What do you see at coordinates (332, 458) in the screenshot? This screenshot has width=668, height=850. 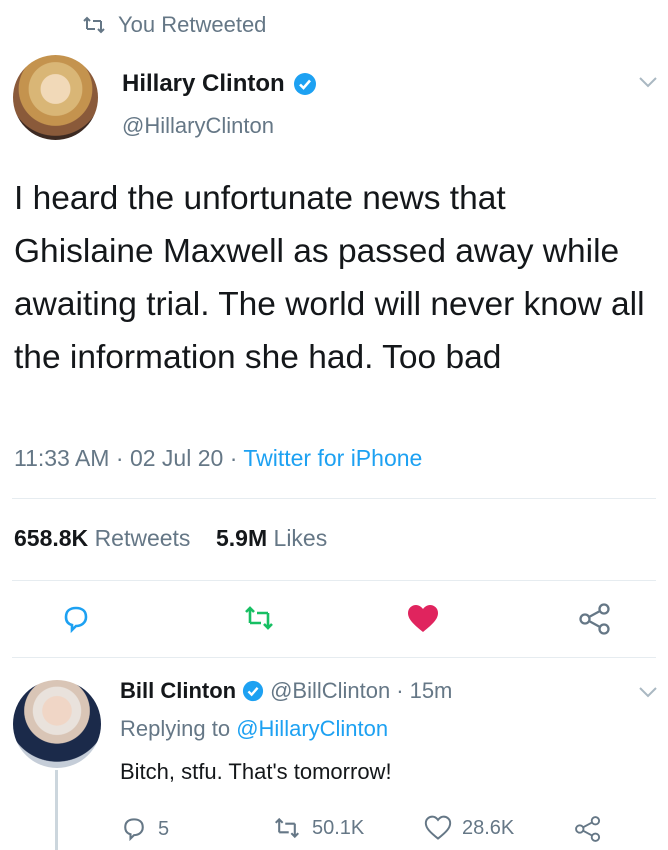 I see `tweet-source-link: Twitter for iPhone` at bounding box center [332, 458].